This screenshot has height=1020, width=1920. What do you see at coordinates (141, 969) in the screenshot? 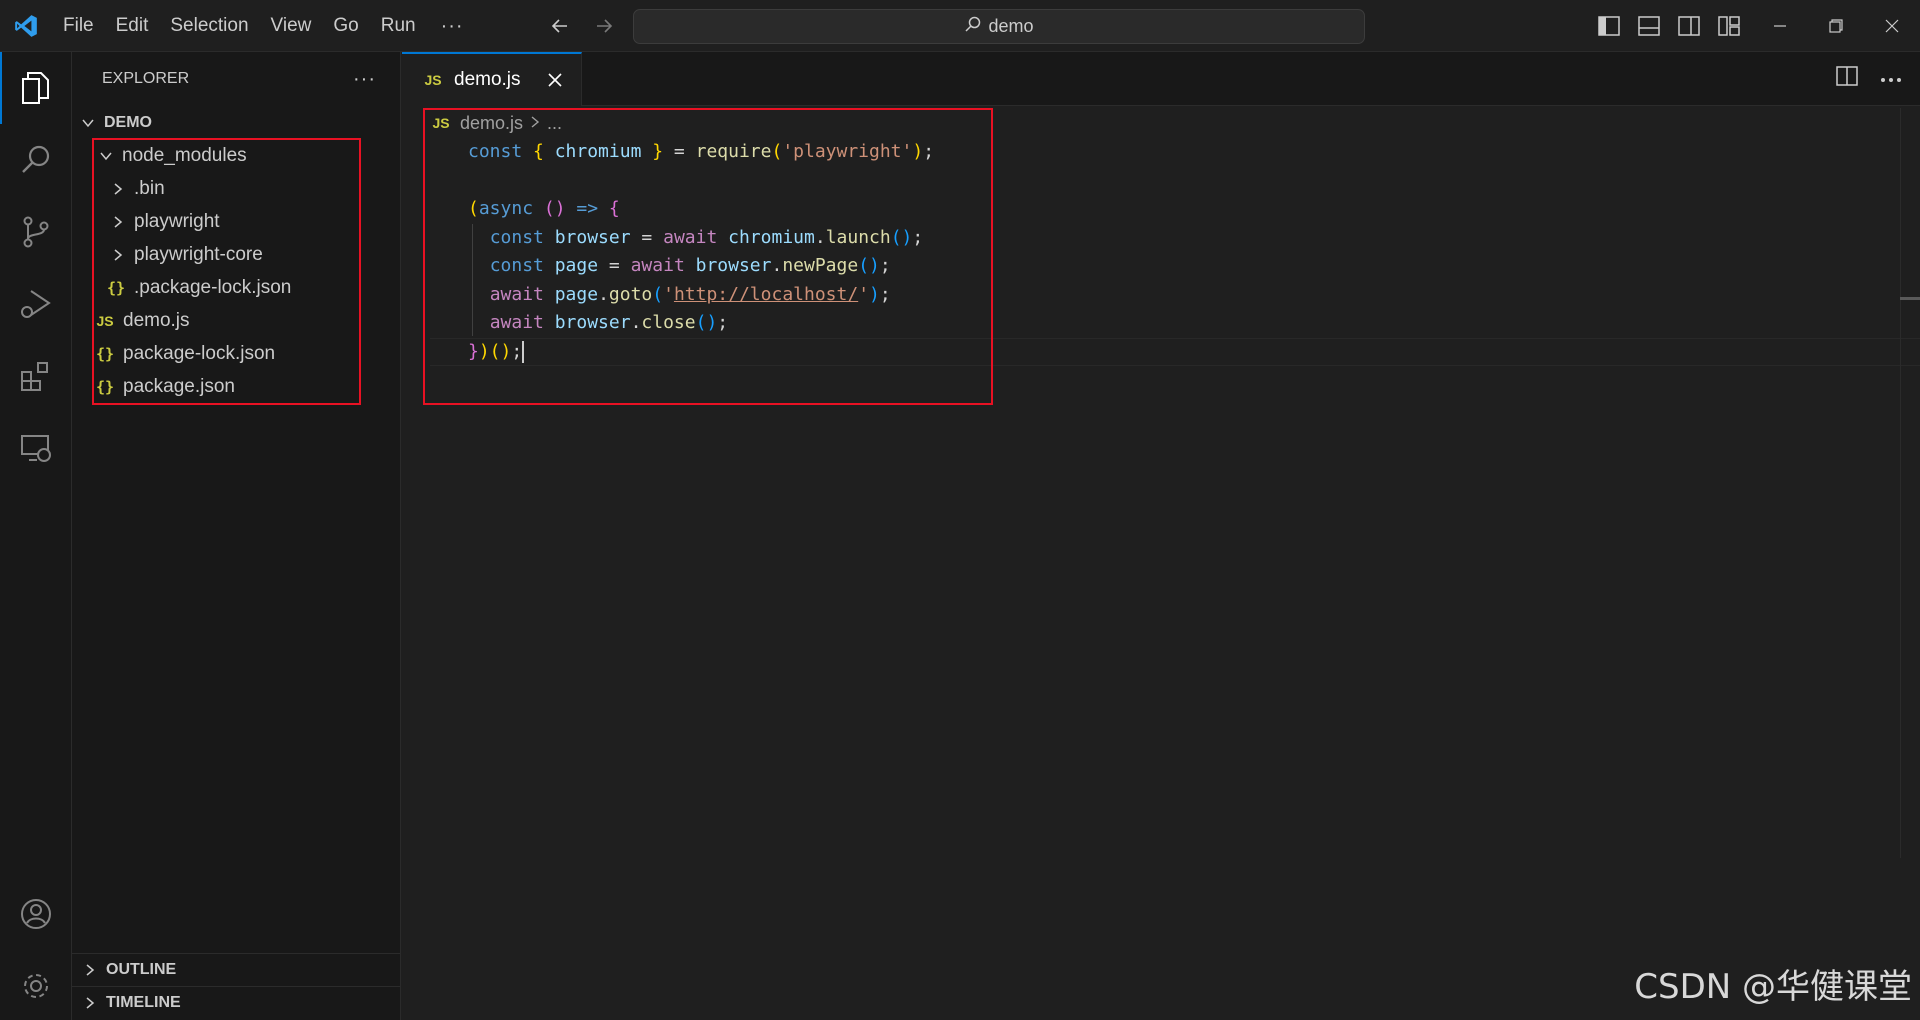
I see `section-label: OUTLINE` at bounding box center [141, 969].